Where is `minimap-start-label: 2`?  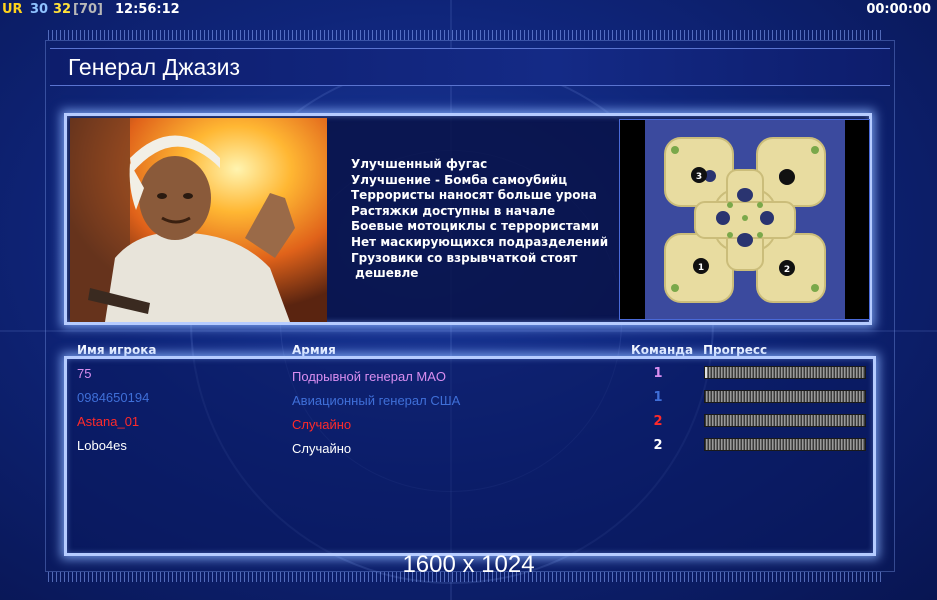 minimap-start-label: 2 is located at coordinates (787, 270).